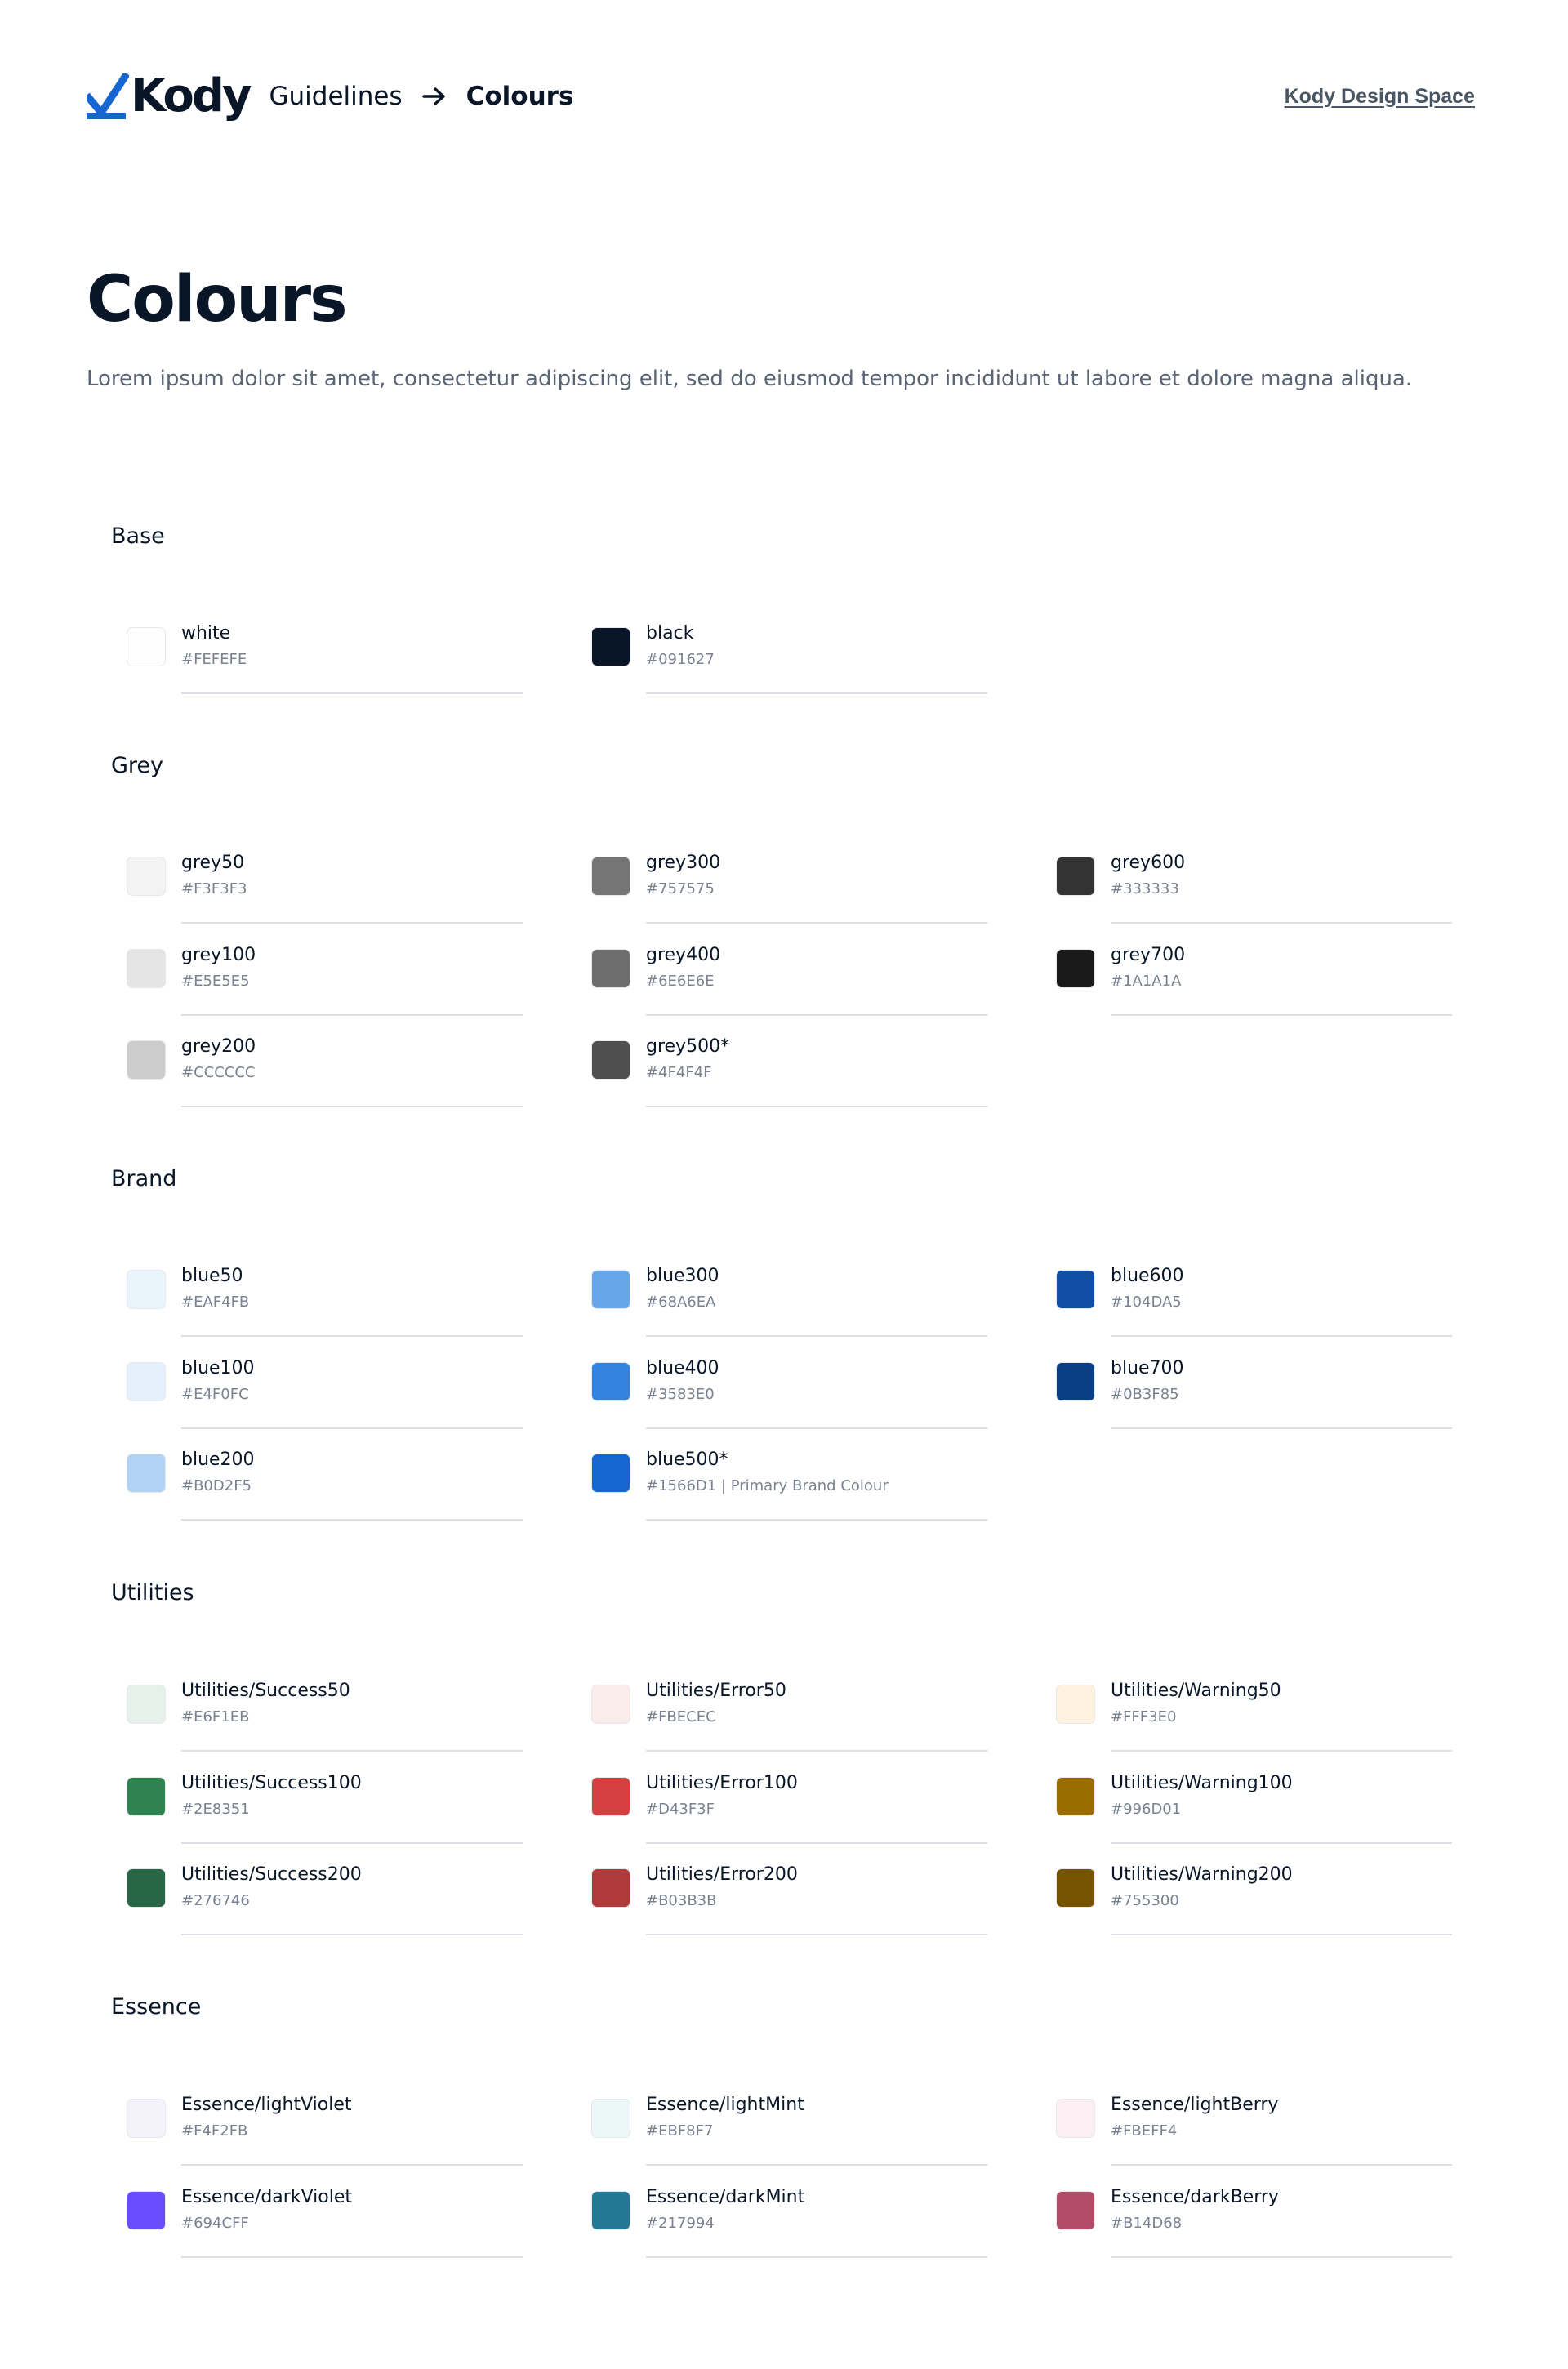 The image size is (1568, 2369). What do you see at coordinates (781, 2120) in the screenshot?
I see `swatch-item-light-mint: Essence/lightMint #EBF8F7` at bounding box center [781, 2120].